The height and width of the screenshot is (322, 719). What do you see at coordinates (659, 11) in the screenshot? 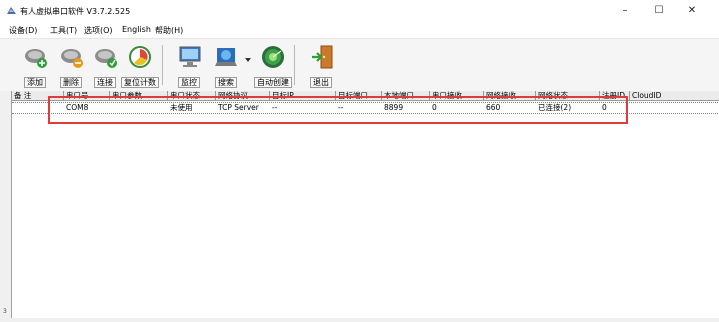
I see `maximize-button: ☐` at bounding box center [659, 11].